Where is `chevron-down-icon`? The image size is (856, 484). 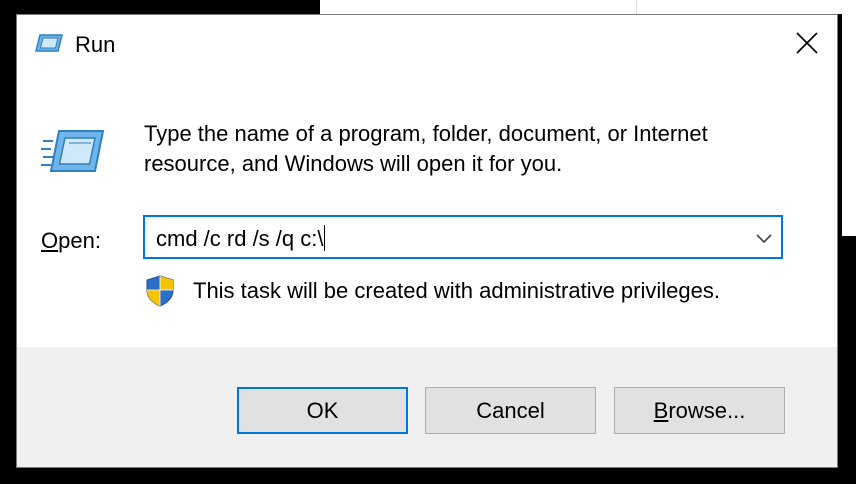
chevron-down-icon is located at coordinates (764, 238).